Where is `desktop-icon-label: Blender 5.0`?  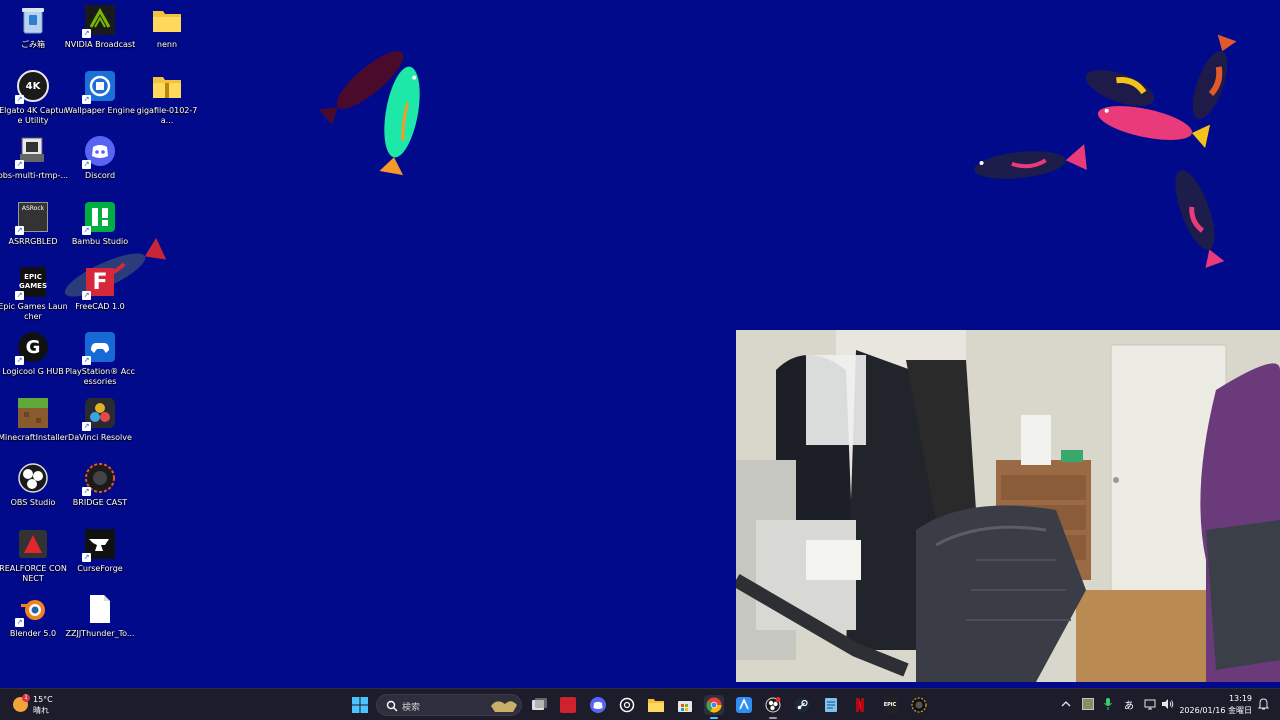
desktop-icon-label: Blender 5.0 is located at coordinates (33, 633).